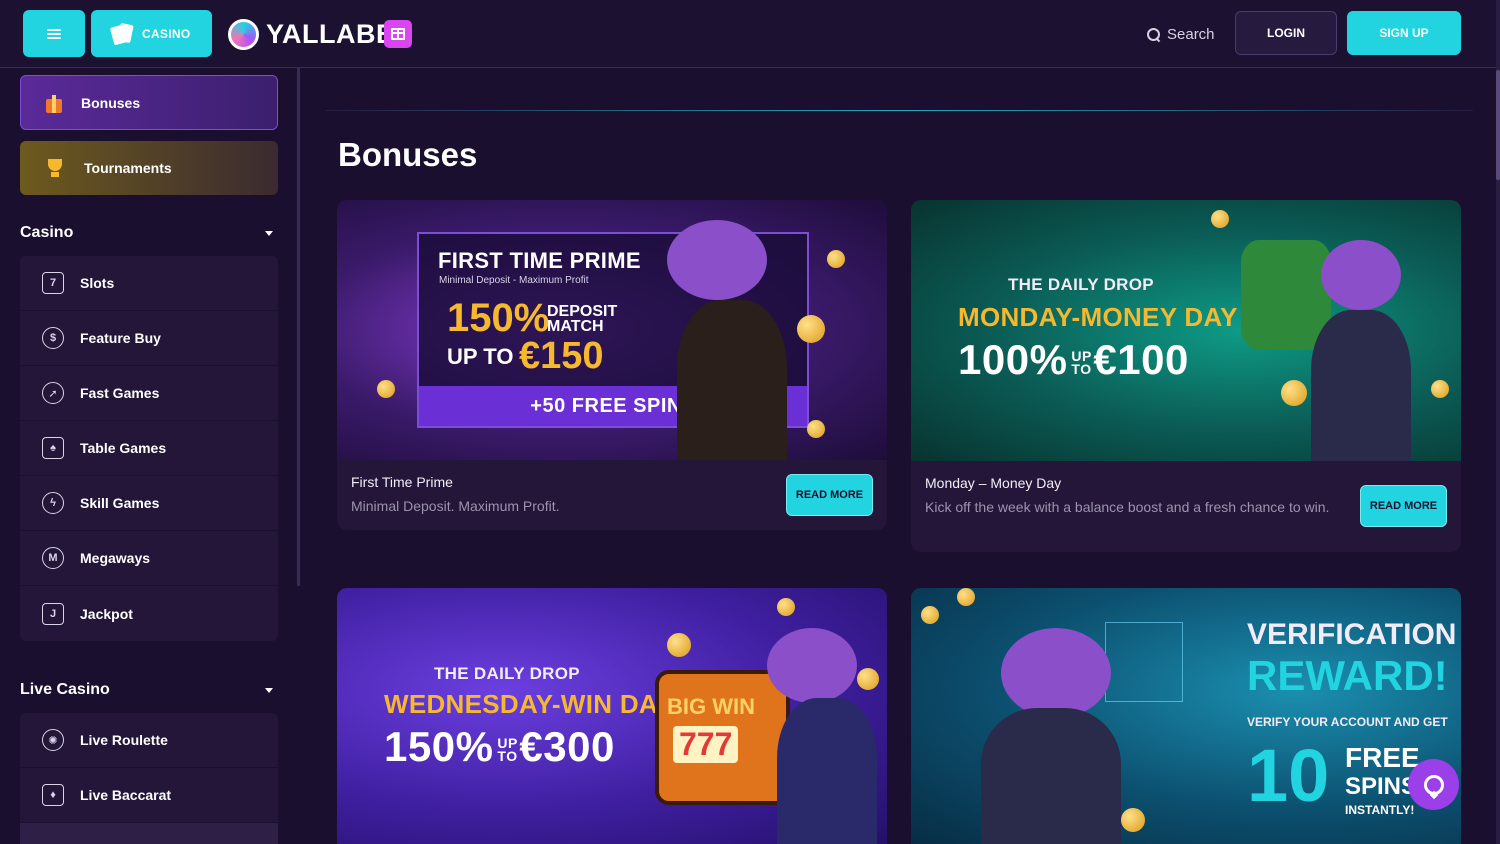 This screenshot has width=1500, height=844. Describe the element at coordinates (1382, 757) in the screenshot. I see `banner-free: FREE` at that location.